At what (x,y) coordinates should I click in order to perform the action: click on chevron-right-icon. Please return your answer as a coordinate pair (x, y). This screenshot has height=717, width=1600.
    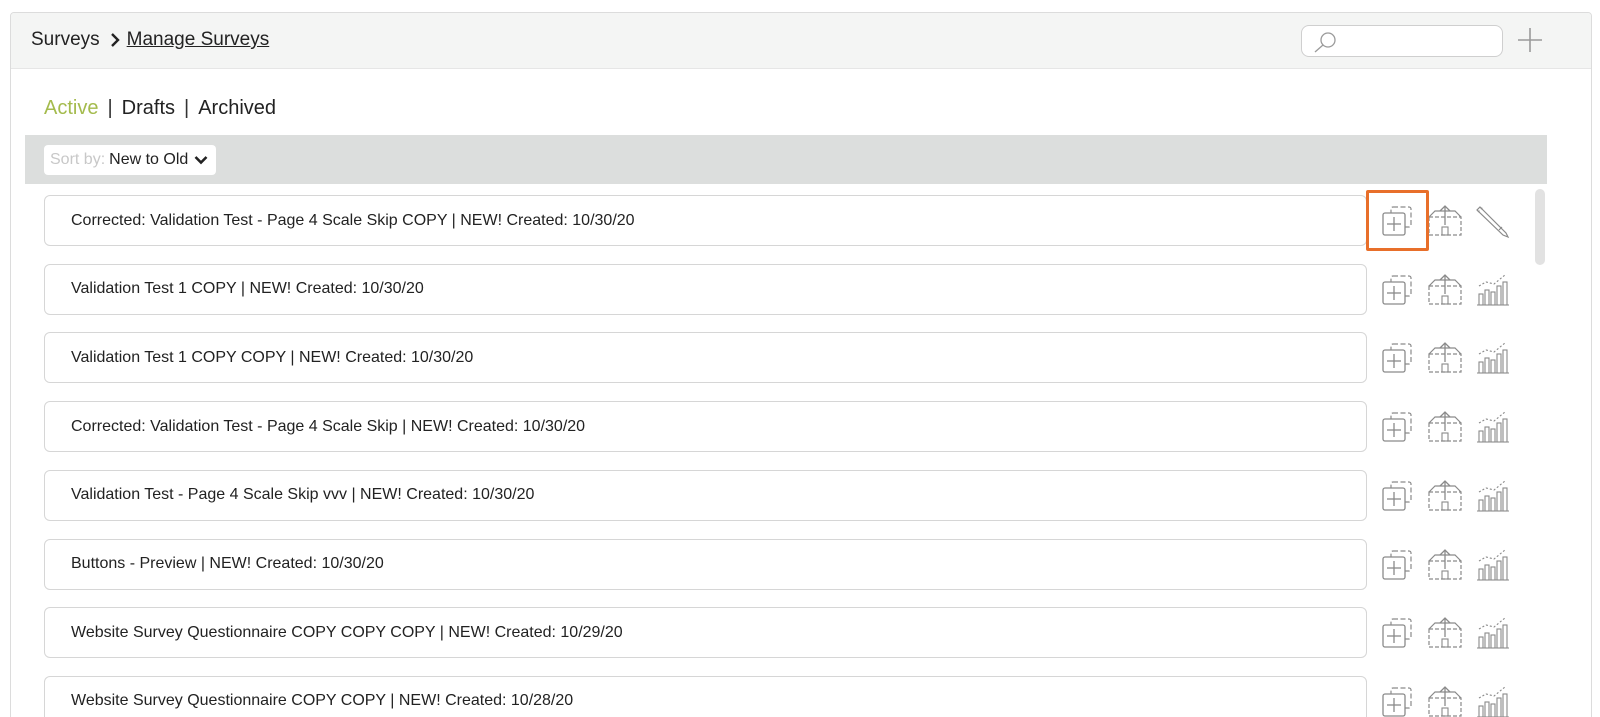
    Looking at the image, I should click on (115, 40).